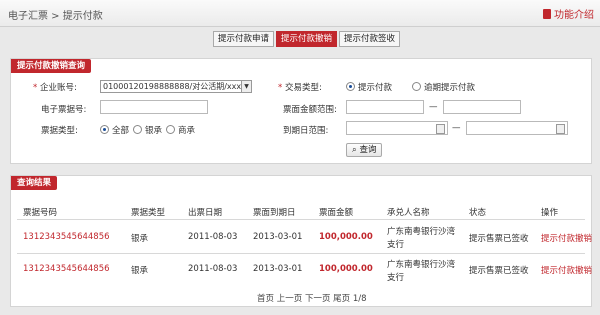 This screenshot has width=600, height=315. I want to click on pager: 首页 上一页 下一页 尾页 1/8, so click(312, 298).